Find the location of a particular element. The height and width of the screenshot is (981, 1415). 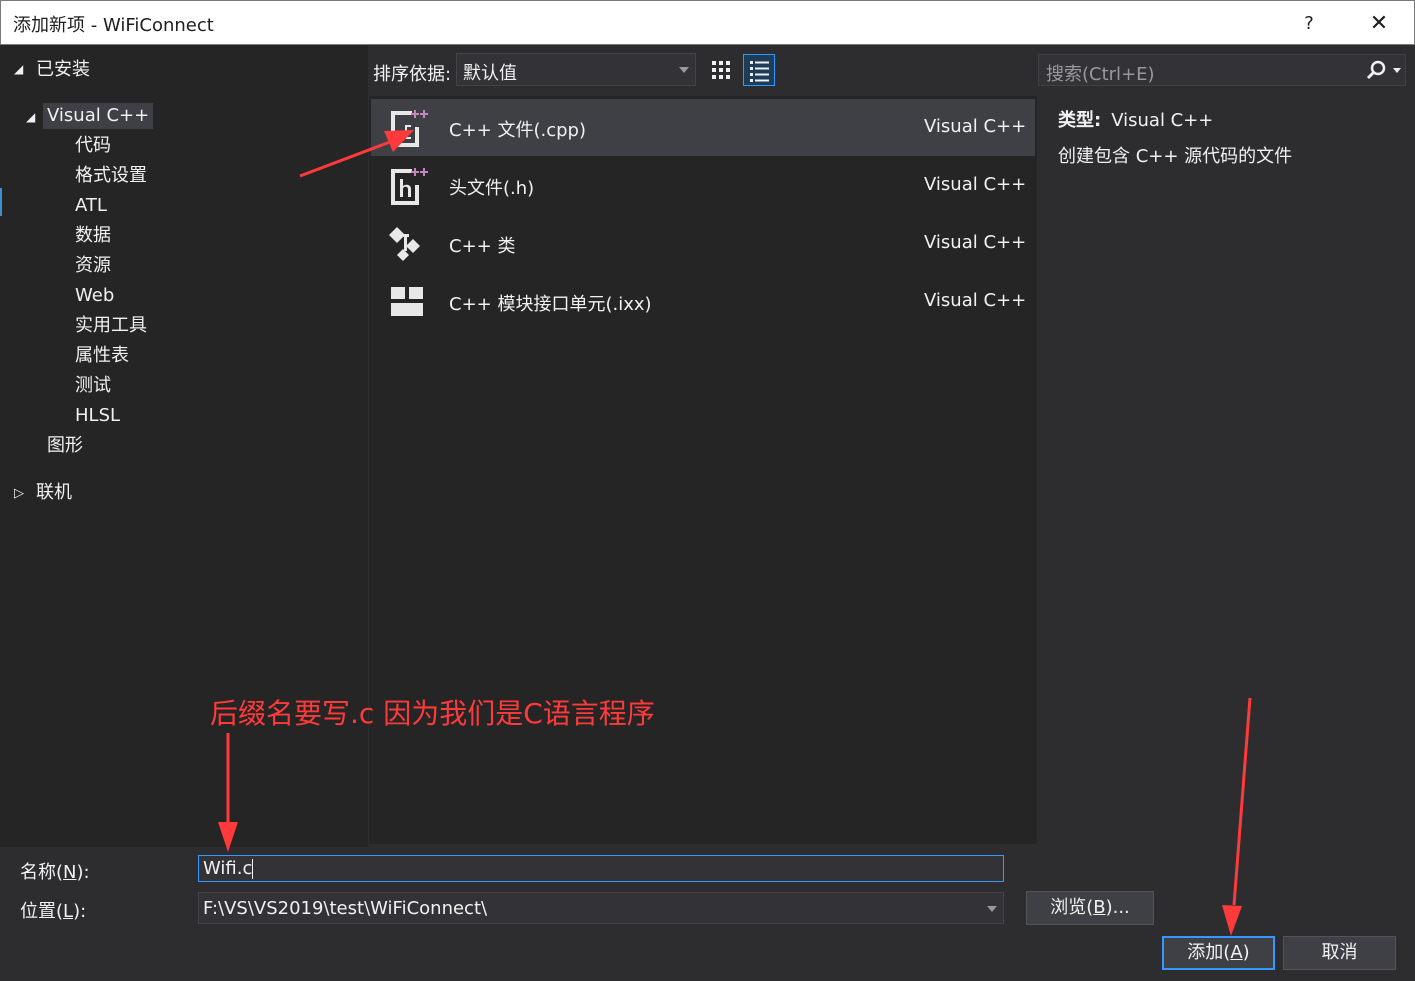

close-button: ✕ is located at coordinates (1379, 24).